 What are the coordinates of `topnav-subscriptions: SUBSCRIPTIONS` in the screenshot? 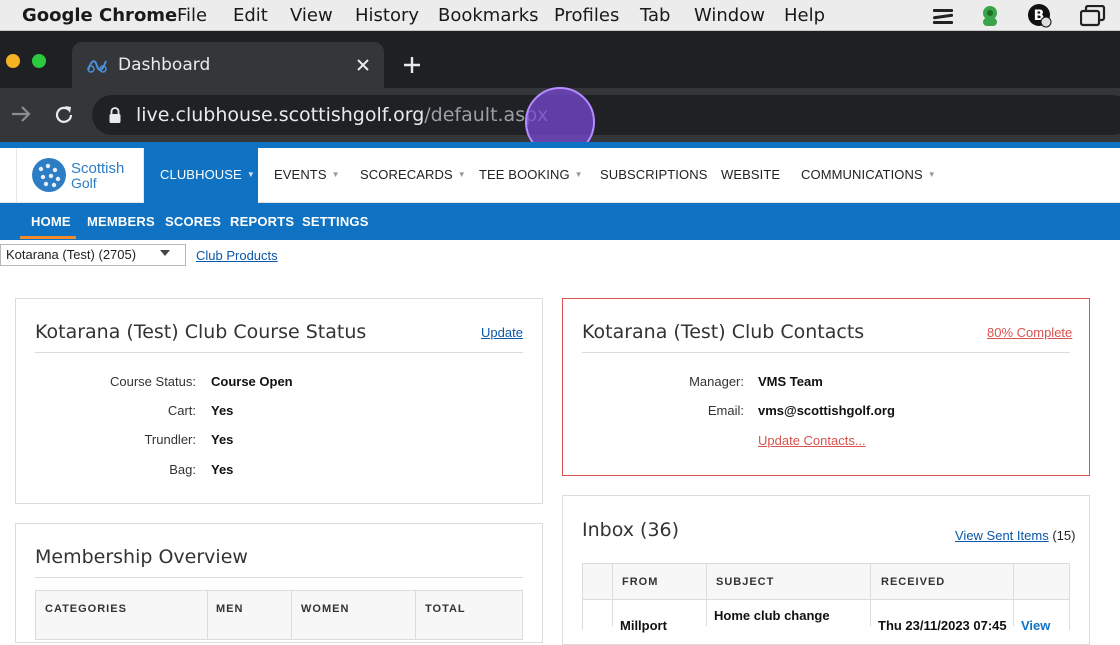 It's located at (653, 174).